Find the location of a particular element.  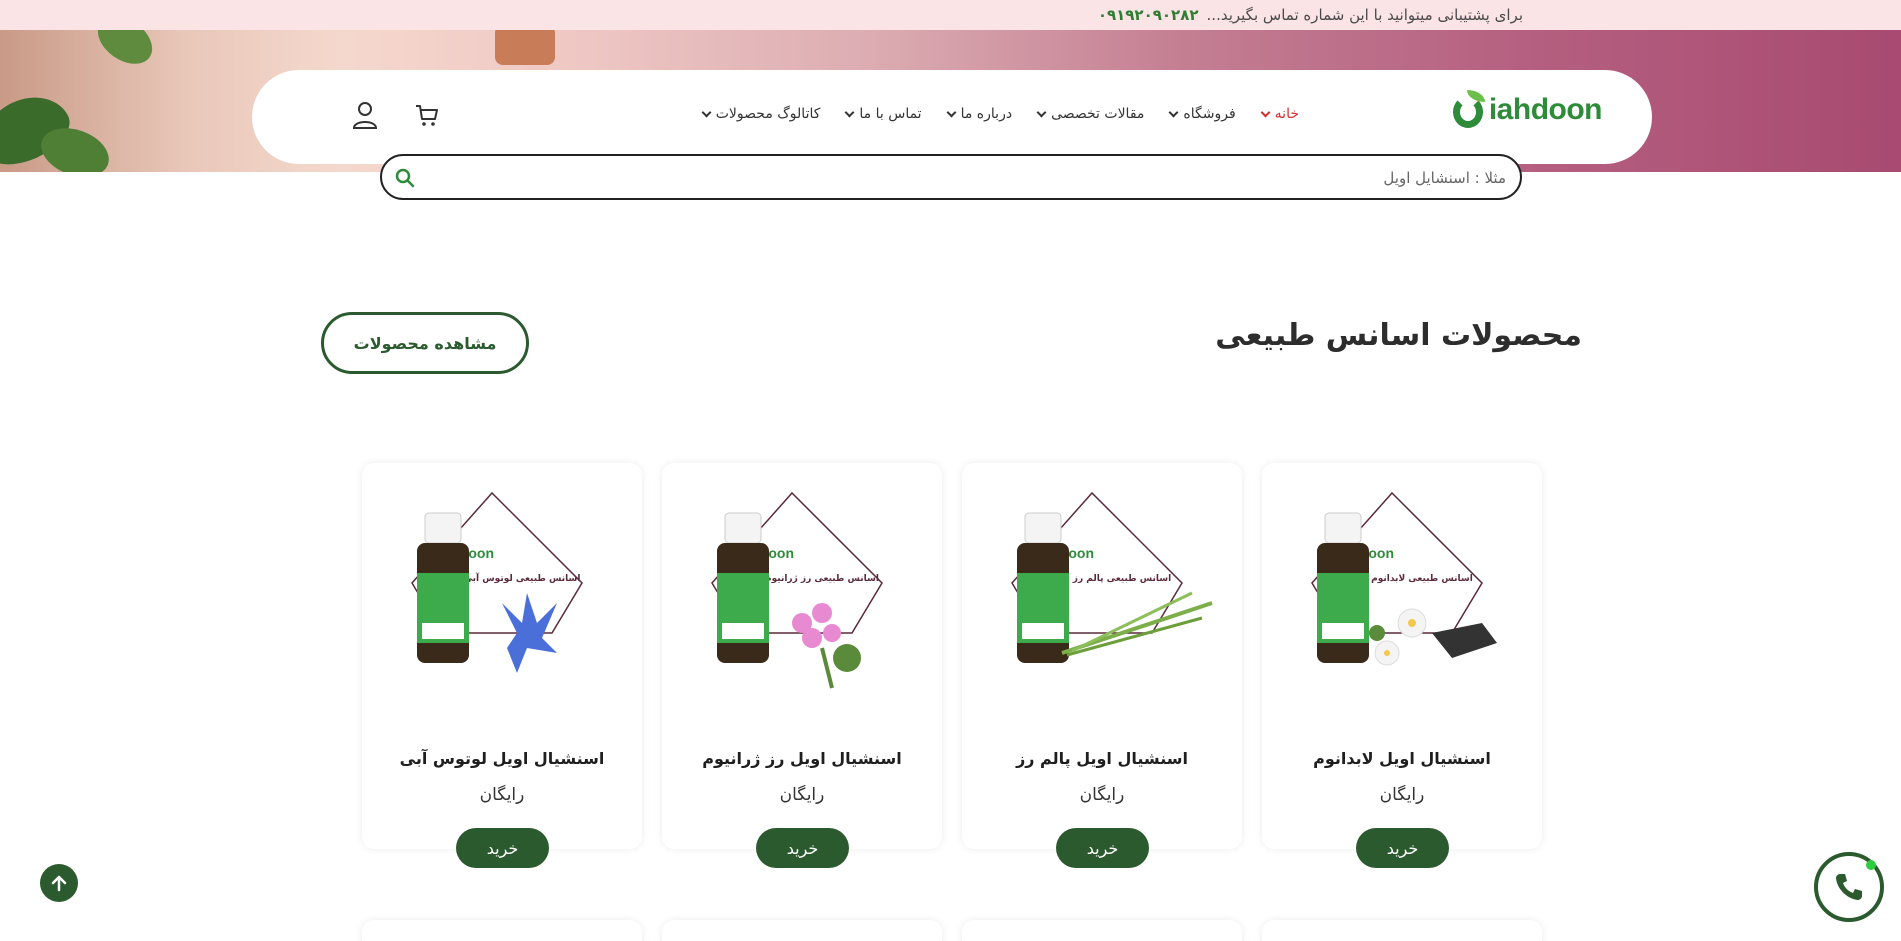

nav-item-label: فروشگاه is located at coordinates (1209, 114).